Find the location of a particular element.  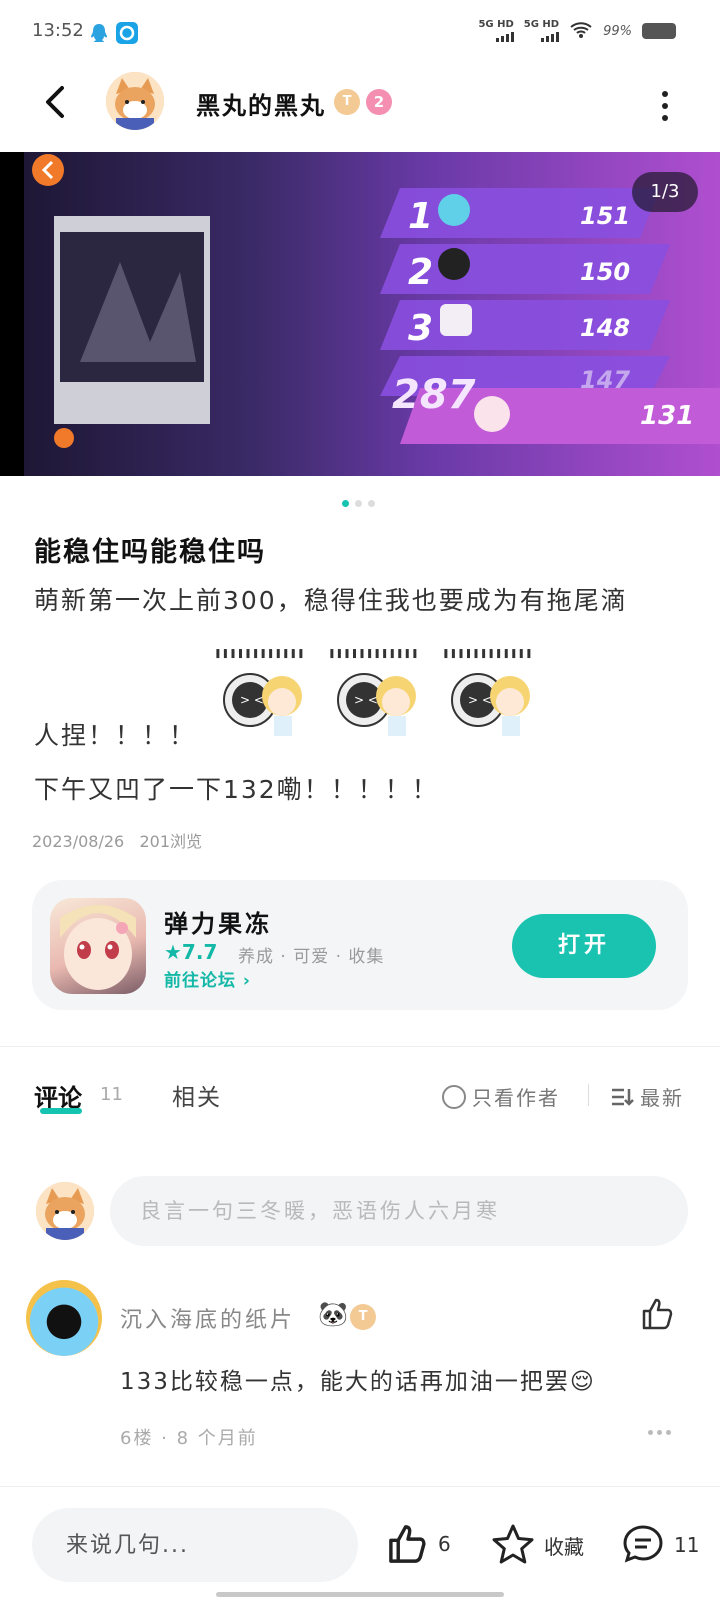

author-only-toggle: 只看作者 is located at coordinates (501, 1096).